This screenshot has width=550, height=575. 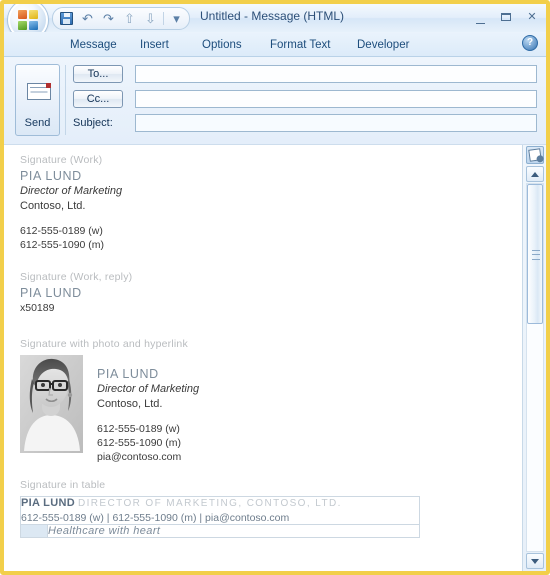 What do you see at coordinates (37, 123) in the screenshot?
I see `send-button-label: Send` at bounding box center [37, 123].